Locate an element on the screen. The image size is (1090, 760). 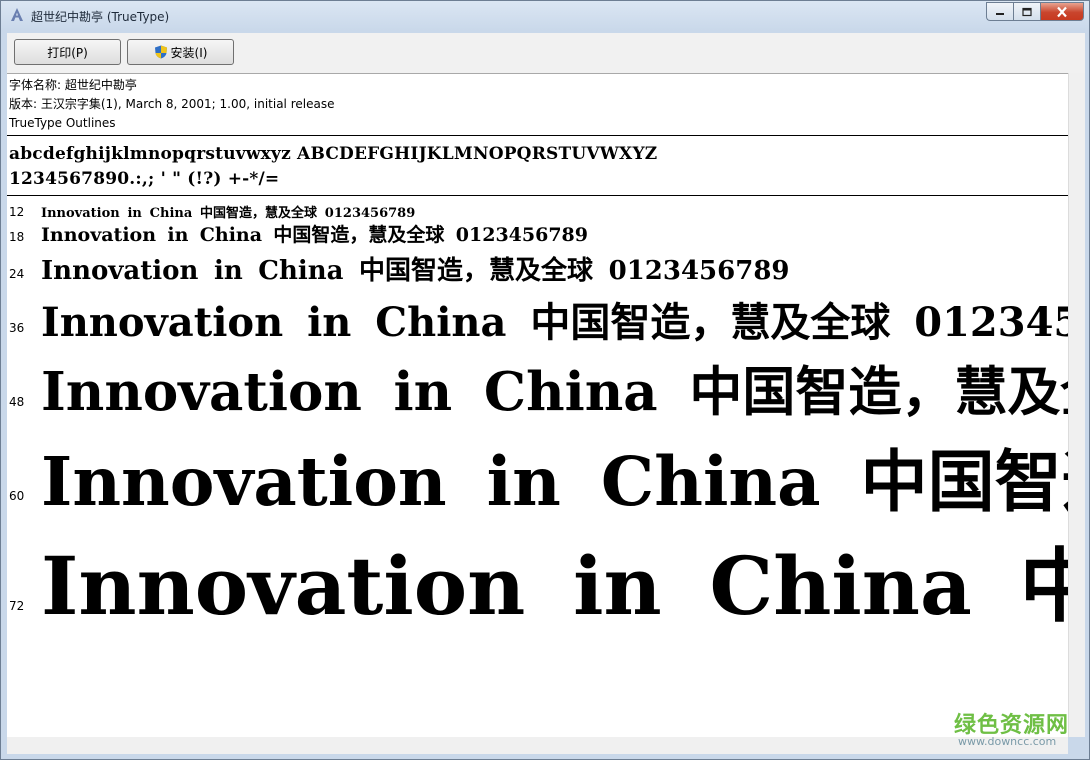
sample-size-label: 60 is located at coordinates (17, 496).